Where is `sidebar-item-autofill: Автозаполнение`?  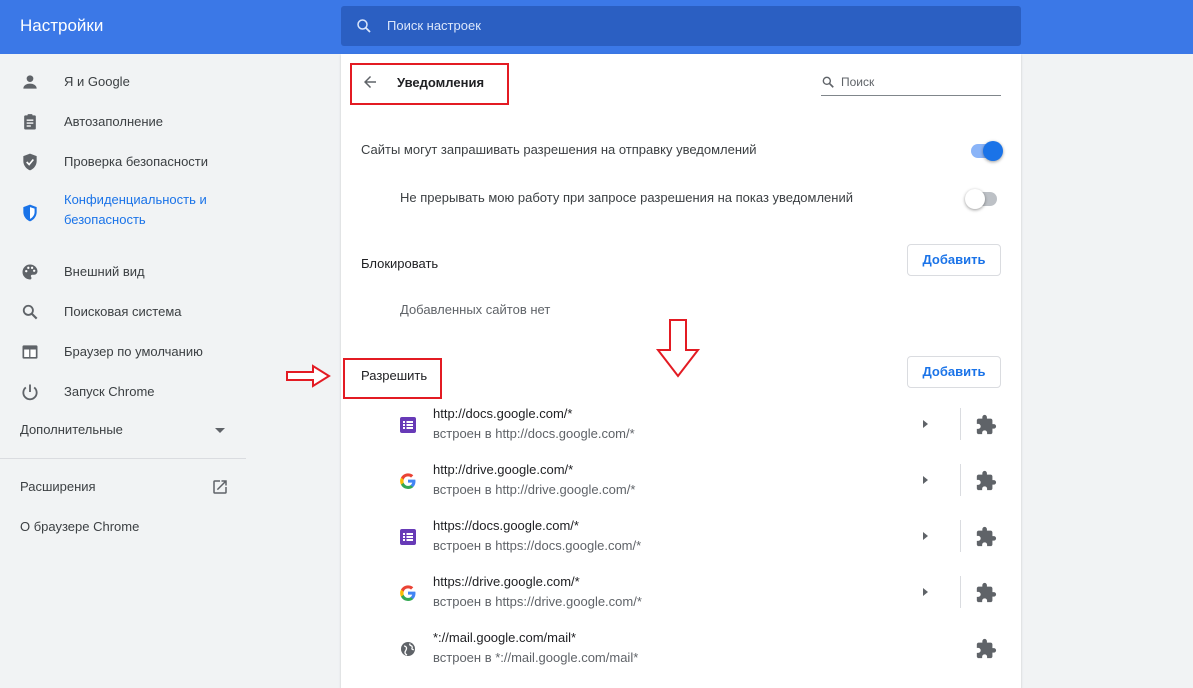
sidebar-item-autofill: Автозаполнение is located at coordinates (123, 122).